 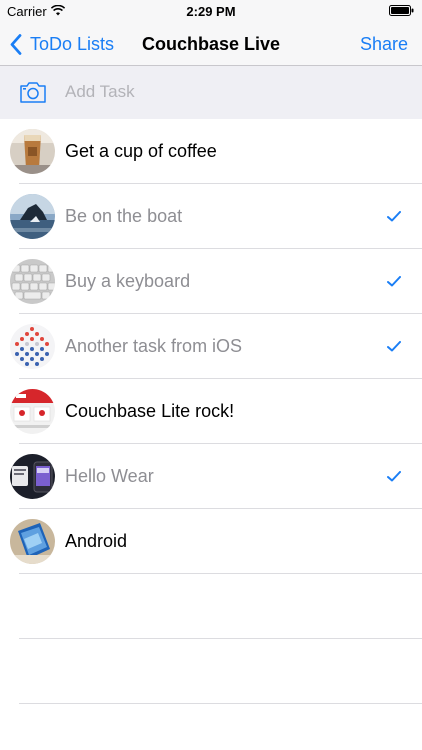 I want to click on dots-pattern-photo, so click(x=32, y=346).